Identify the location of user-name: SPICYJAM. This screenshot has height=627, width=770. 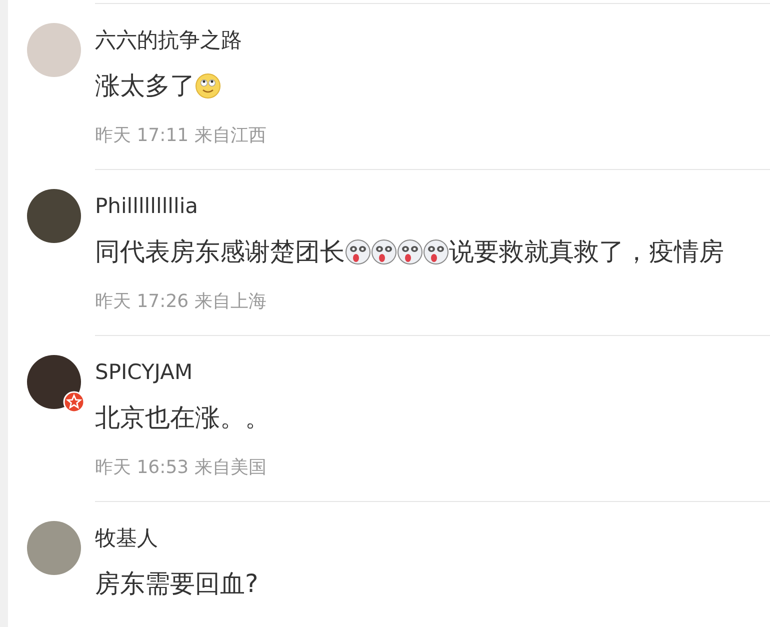
(182, 372).